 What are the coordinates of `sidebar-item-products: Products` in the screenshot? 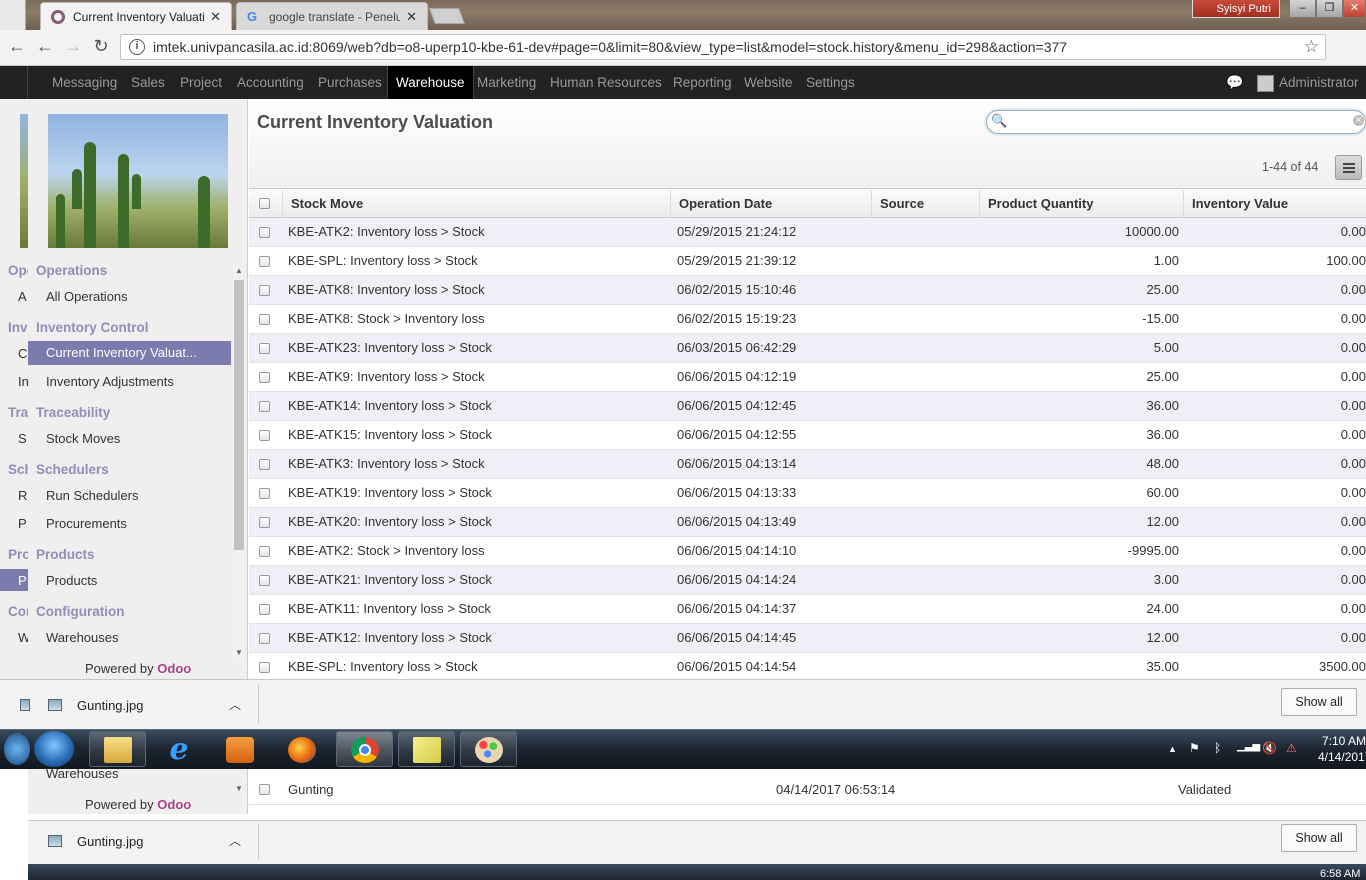 It's located at (71, 580).